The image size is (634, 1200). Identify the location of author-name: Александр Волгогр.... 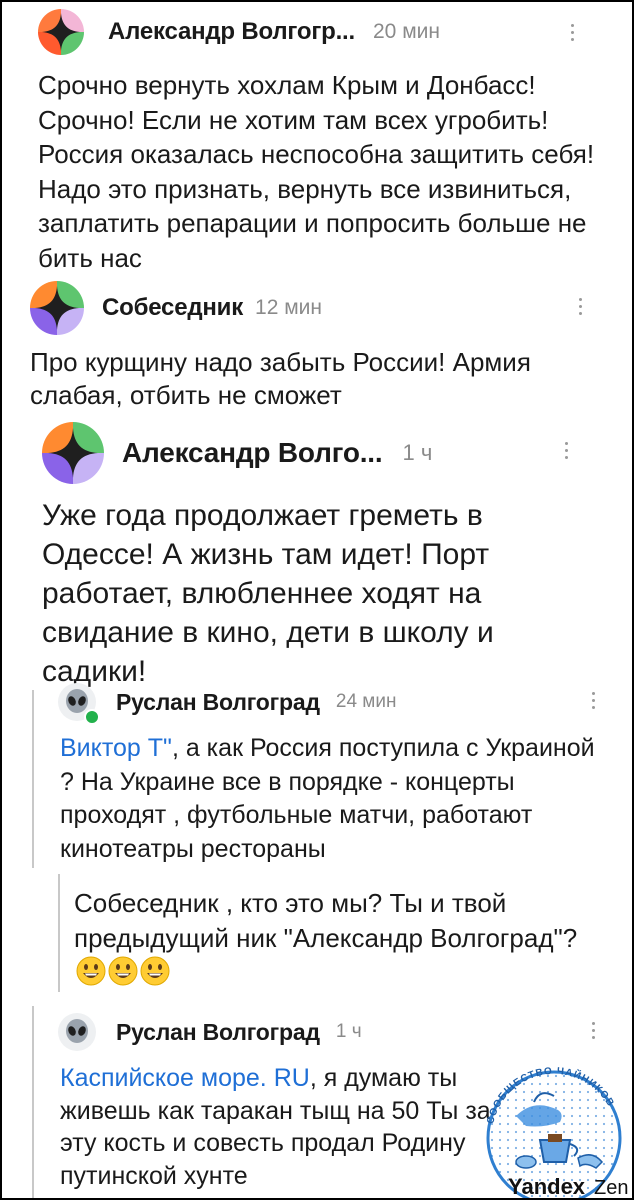
(231, 32).